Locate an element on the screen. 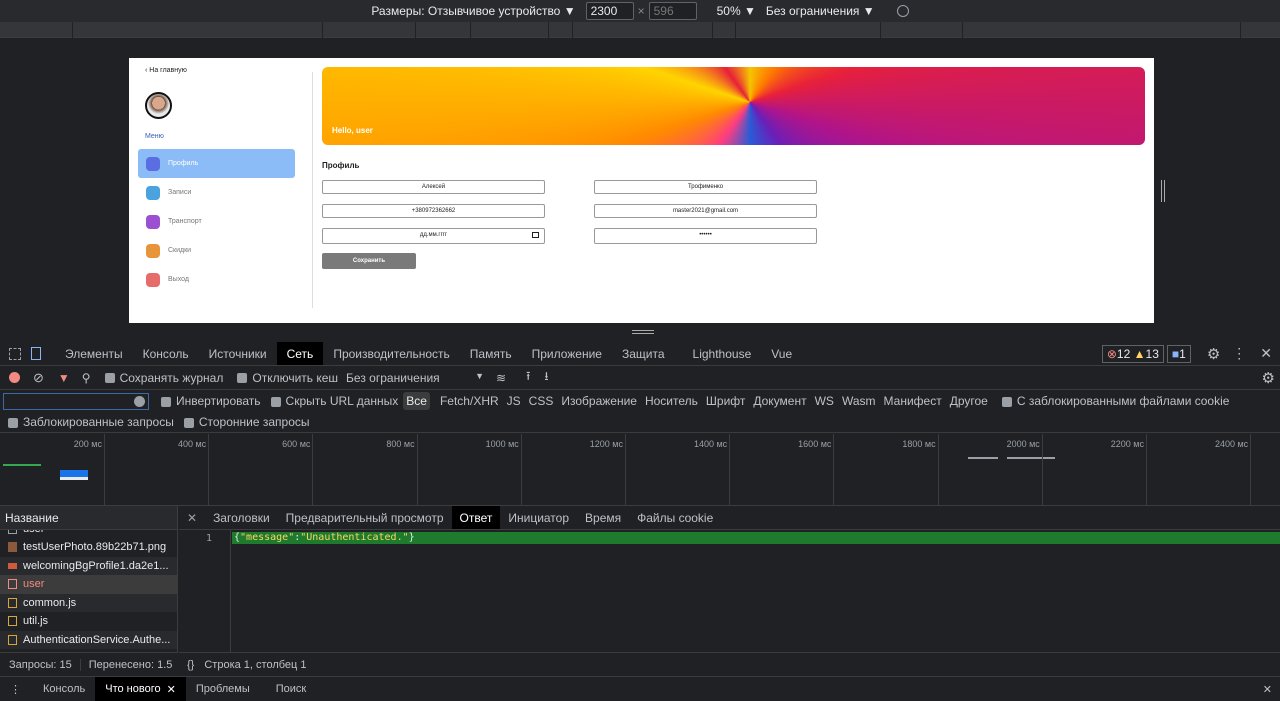 The width and height of the screenshot is (1280, 701). close-tab-icon: ✕ is located at coordinates (171, 689).